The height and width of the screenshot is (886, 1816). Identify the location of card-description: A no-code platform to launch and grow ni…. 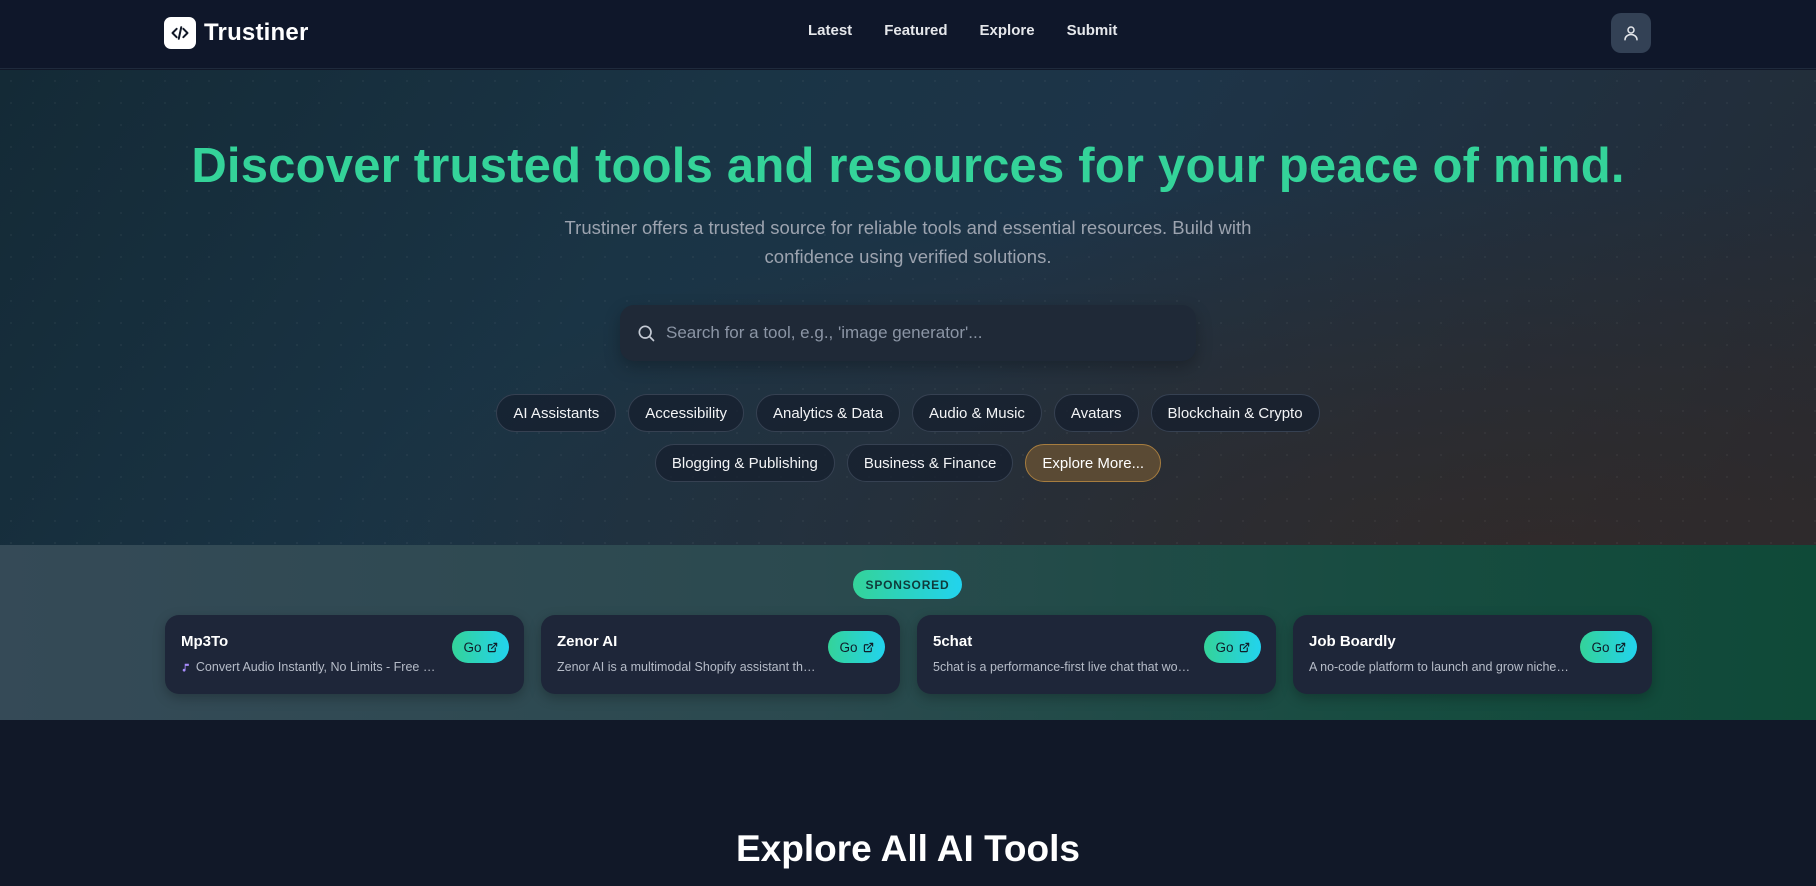
(1439, 667).